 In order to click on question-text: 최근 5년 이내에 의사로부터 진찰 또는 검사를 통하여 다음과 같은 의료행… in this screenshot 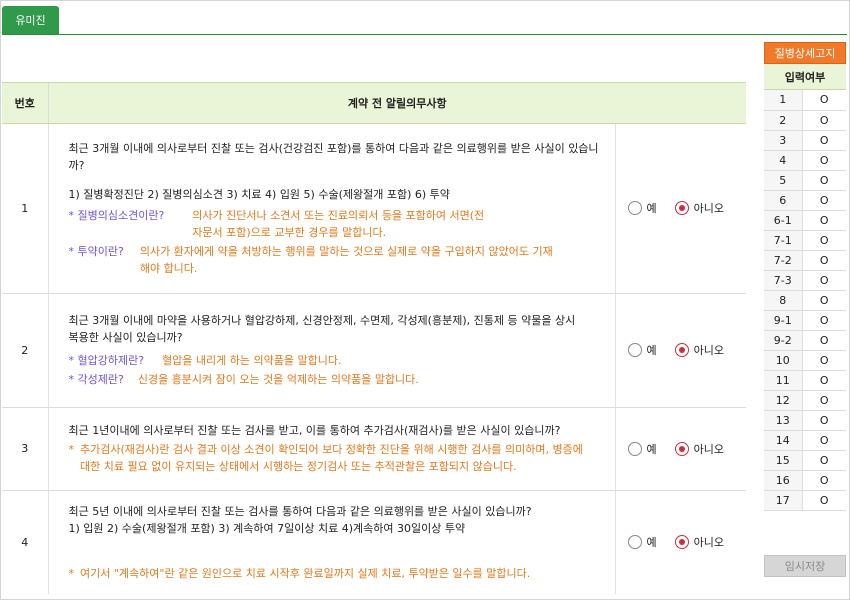, I will do `click(300, 511)`.